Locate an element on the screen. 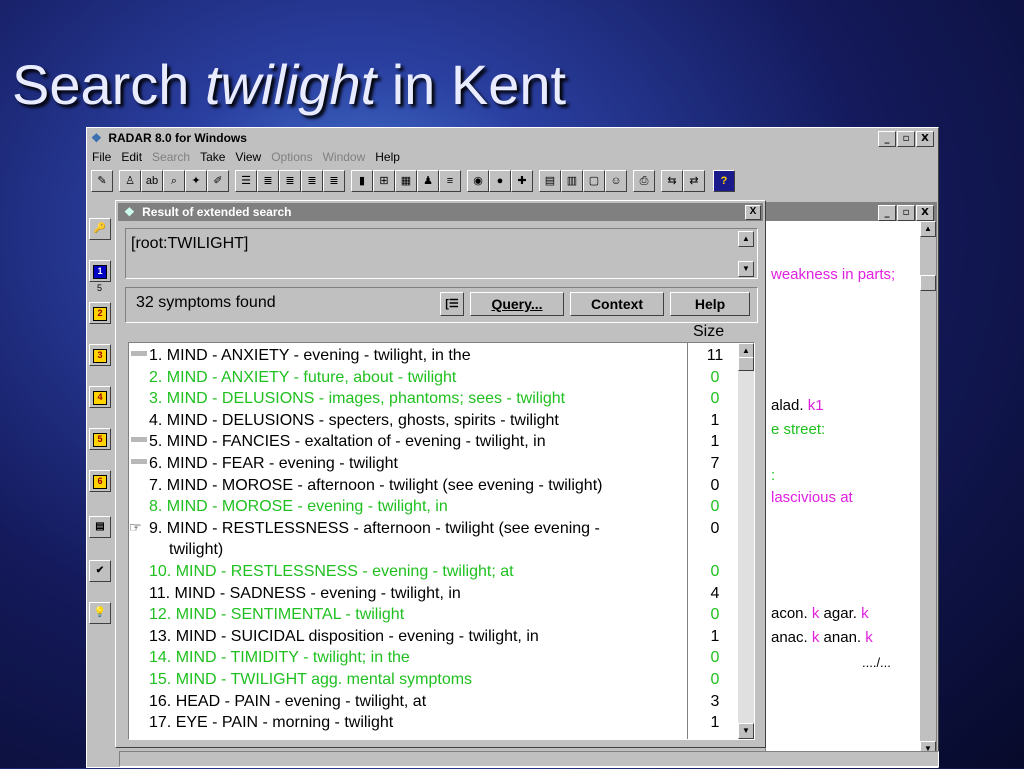  chapter-2-icon: 2 is located at coordinates (100, 314).